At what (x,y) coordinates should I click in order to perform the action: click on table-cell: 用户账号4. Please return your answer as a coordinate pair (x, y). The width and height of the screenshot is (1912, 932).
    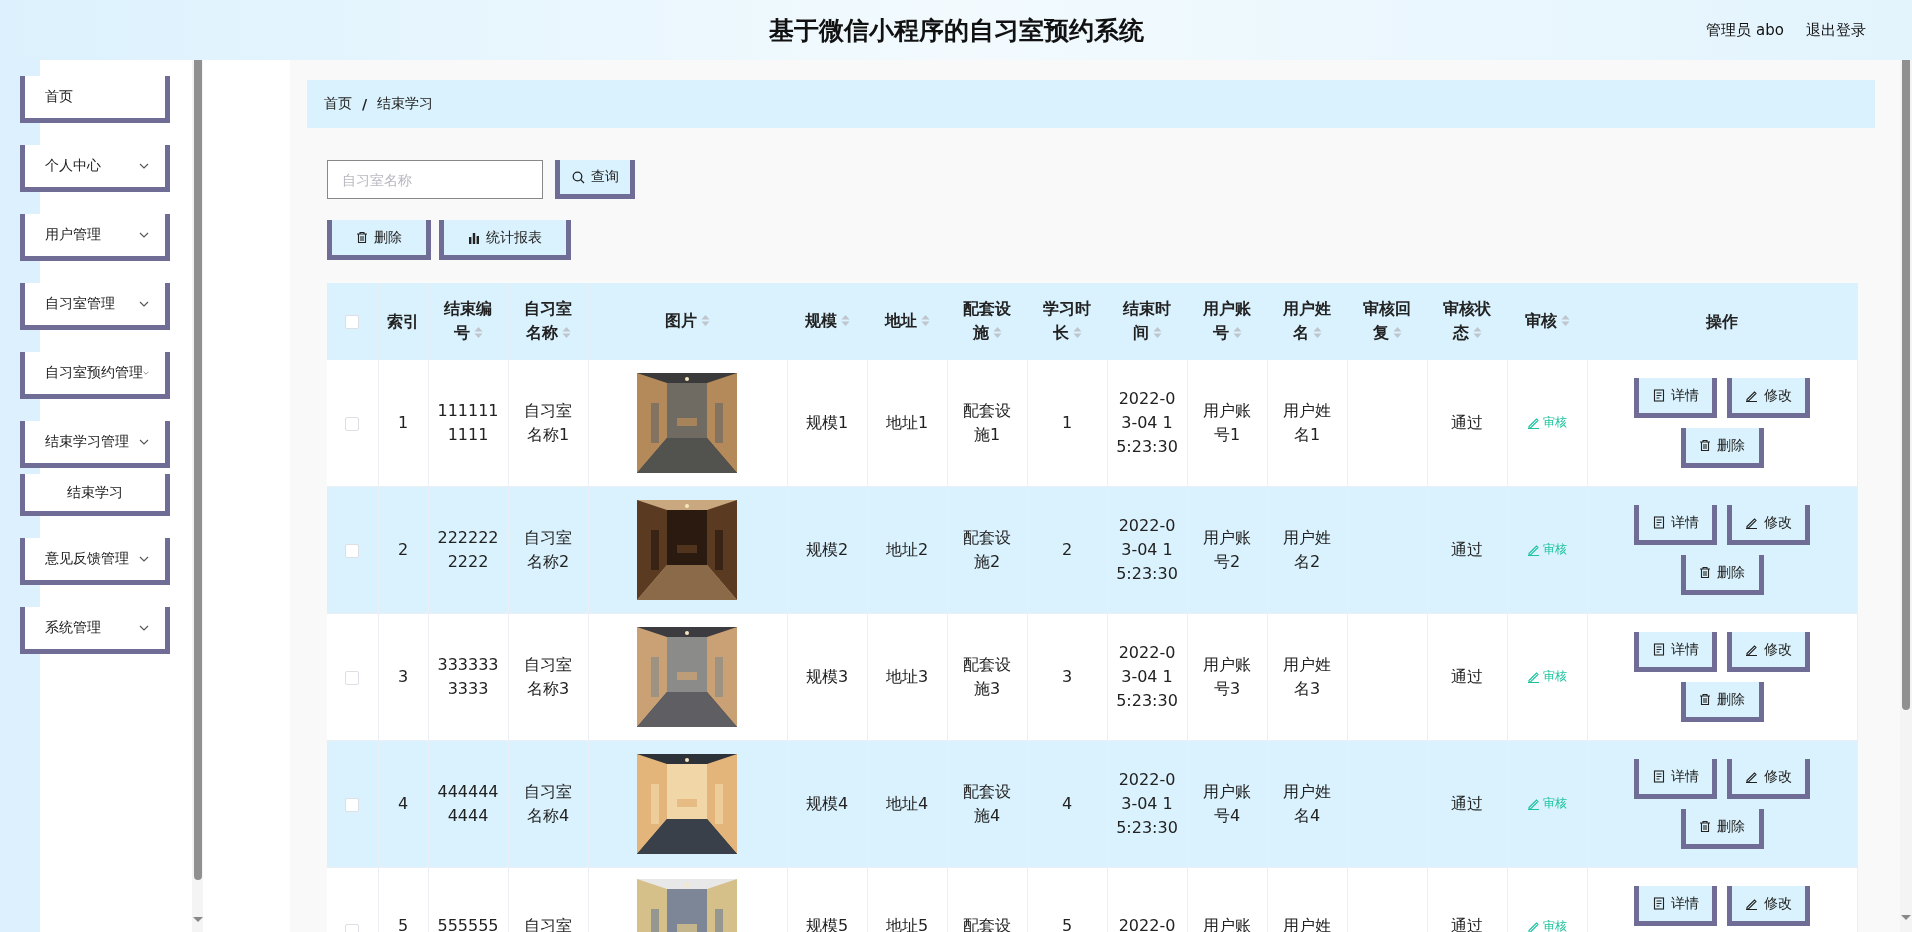
    Looking at the image, I should click on (1227, 803).